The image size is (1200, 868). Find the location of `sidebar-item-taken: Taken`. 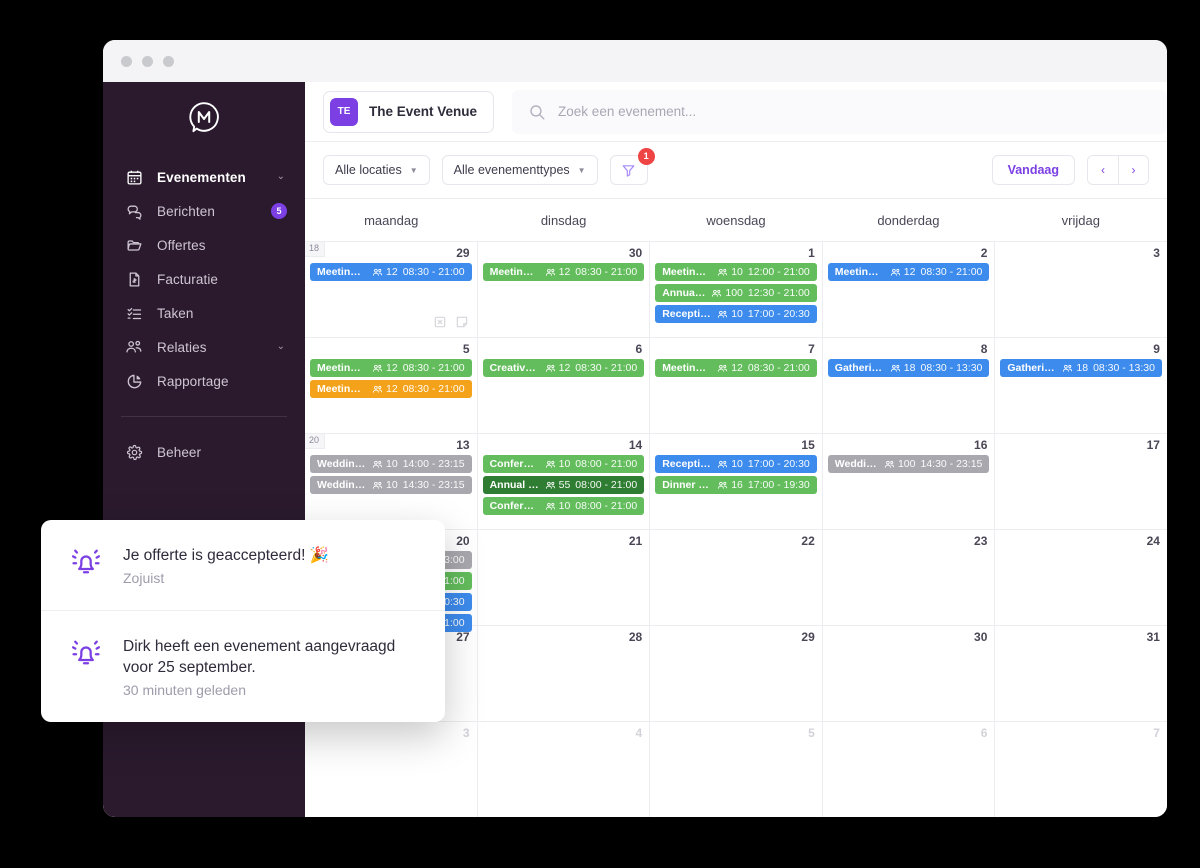

sidebar-item-taken: Taken is located at coordinates (204, 313).